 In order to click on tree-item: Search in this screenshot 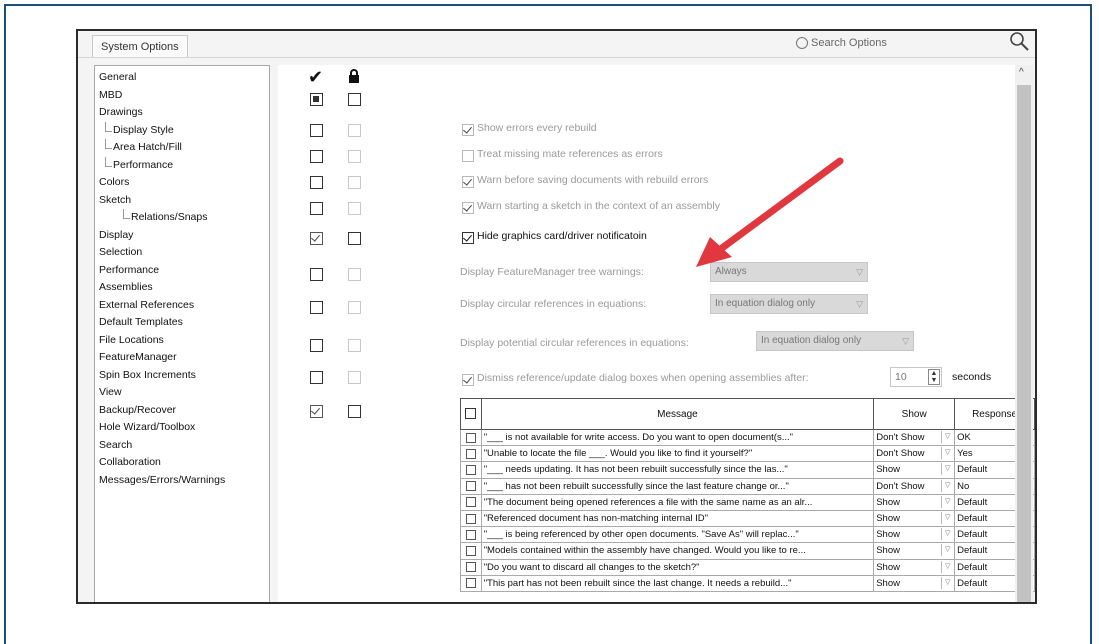, I will do `click(182, 446)`.